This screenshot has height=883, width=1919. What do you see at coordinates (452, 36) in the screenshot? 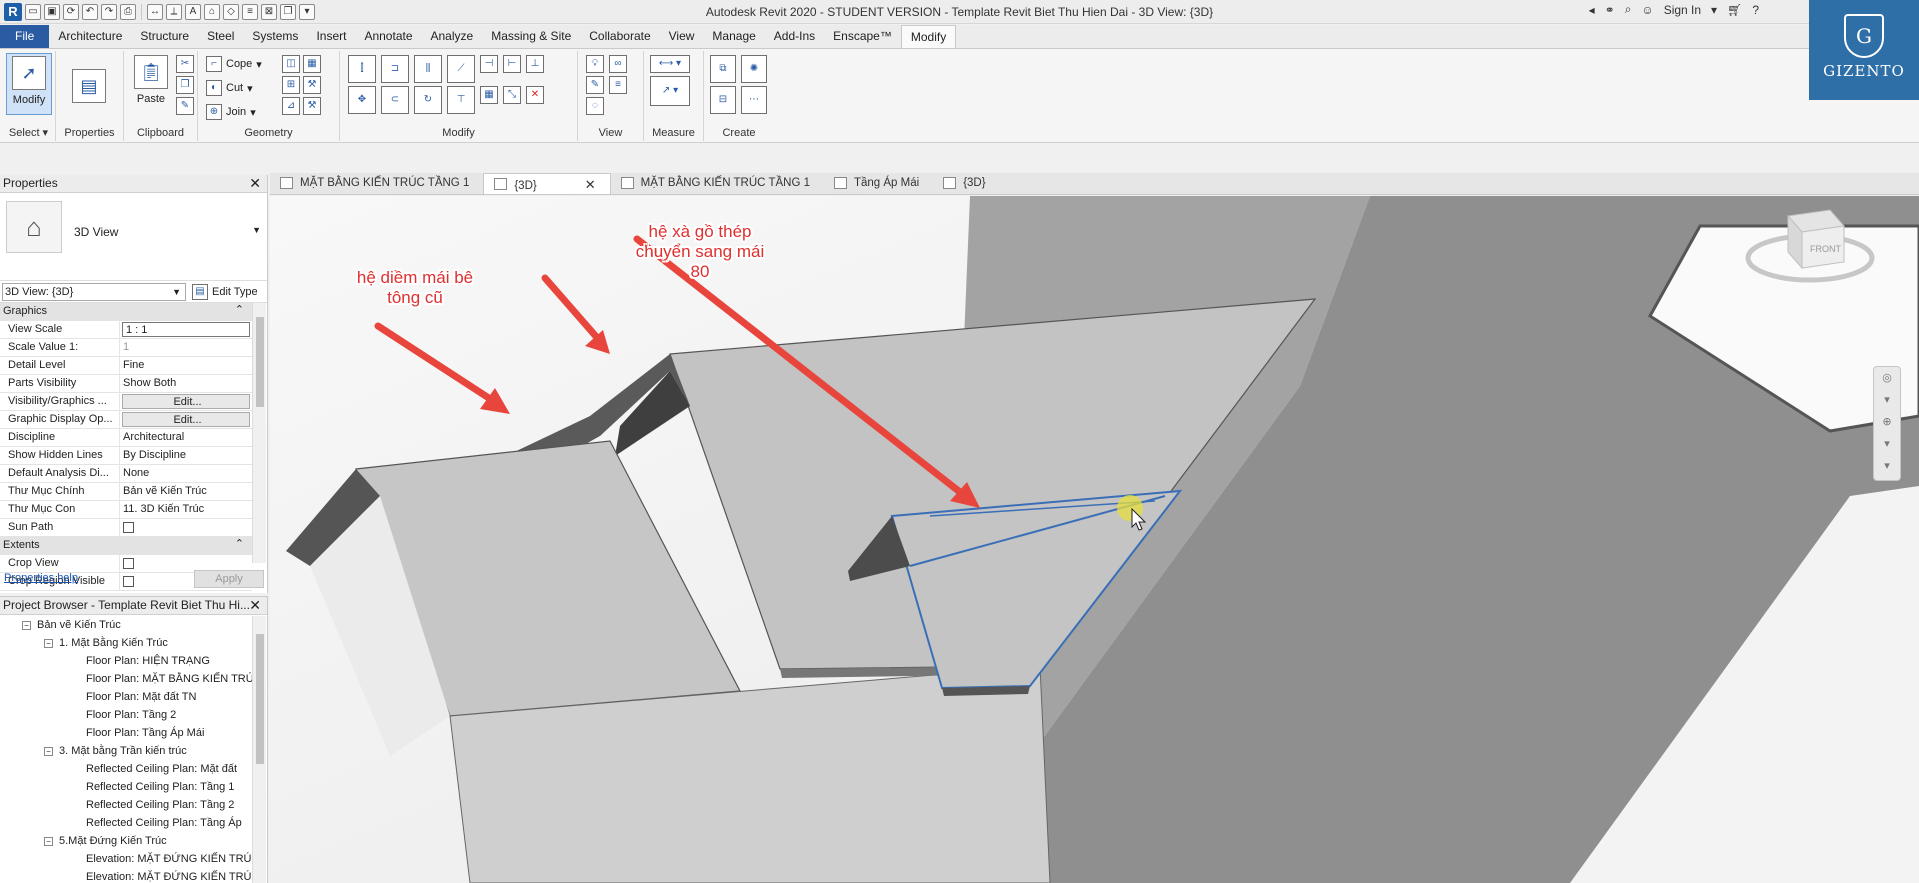
I see `ribbon-tab-analyze: Analyze` at bounding box center [452, 36].